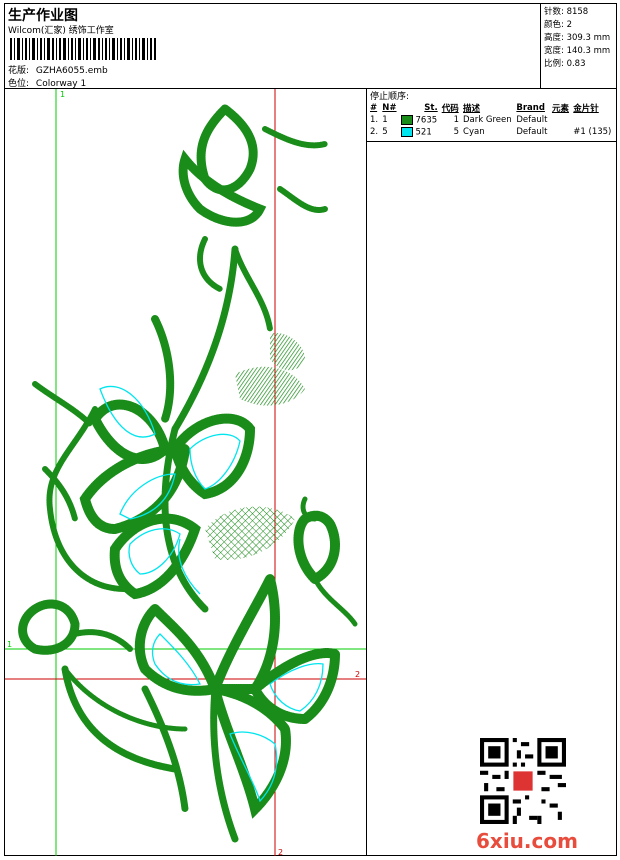 Image resolution: width=620 pixels, height=860 pixels. I want to click on table-row: 1. 1 7635 1 Dark Green Default, so click(491, 120).